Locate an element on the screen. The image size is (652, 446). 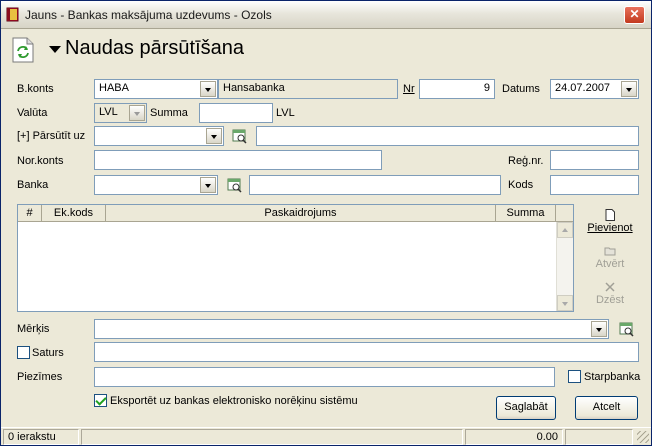
saturs-label: Saturs is located at coordinates (48, 353).